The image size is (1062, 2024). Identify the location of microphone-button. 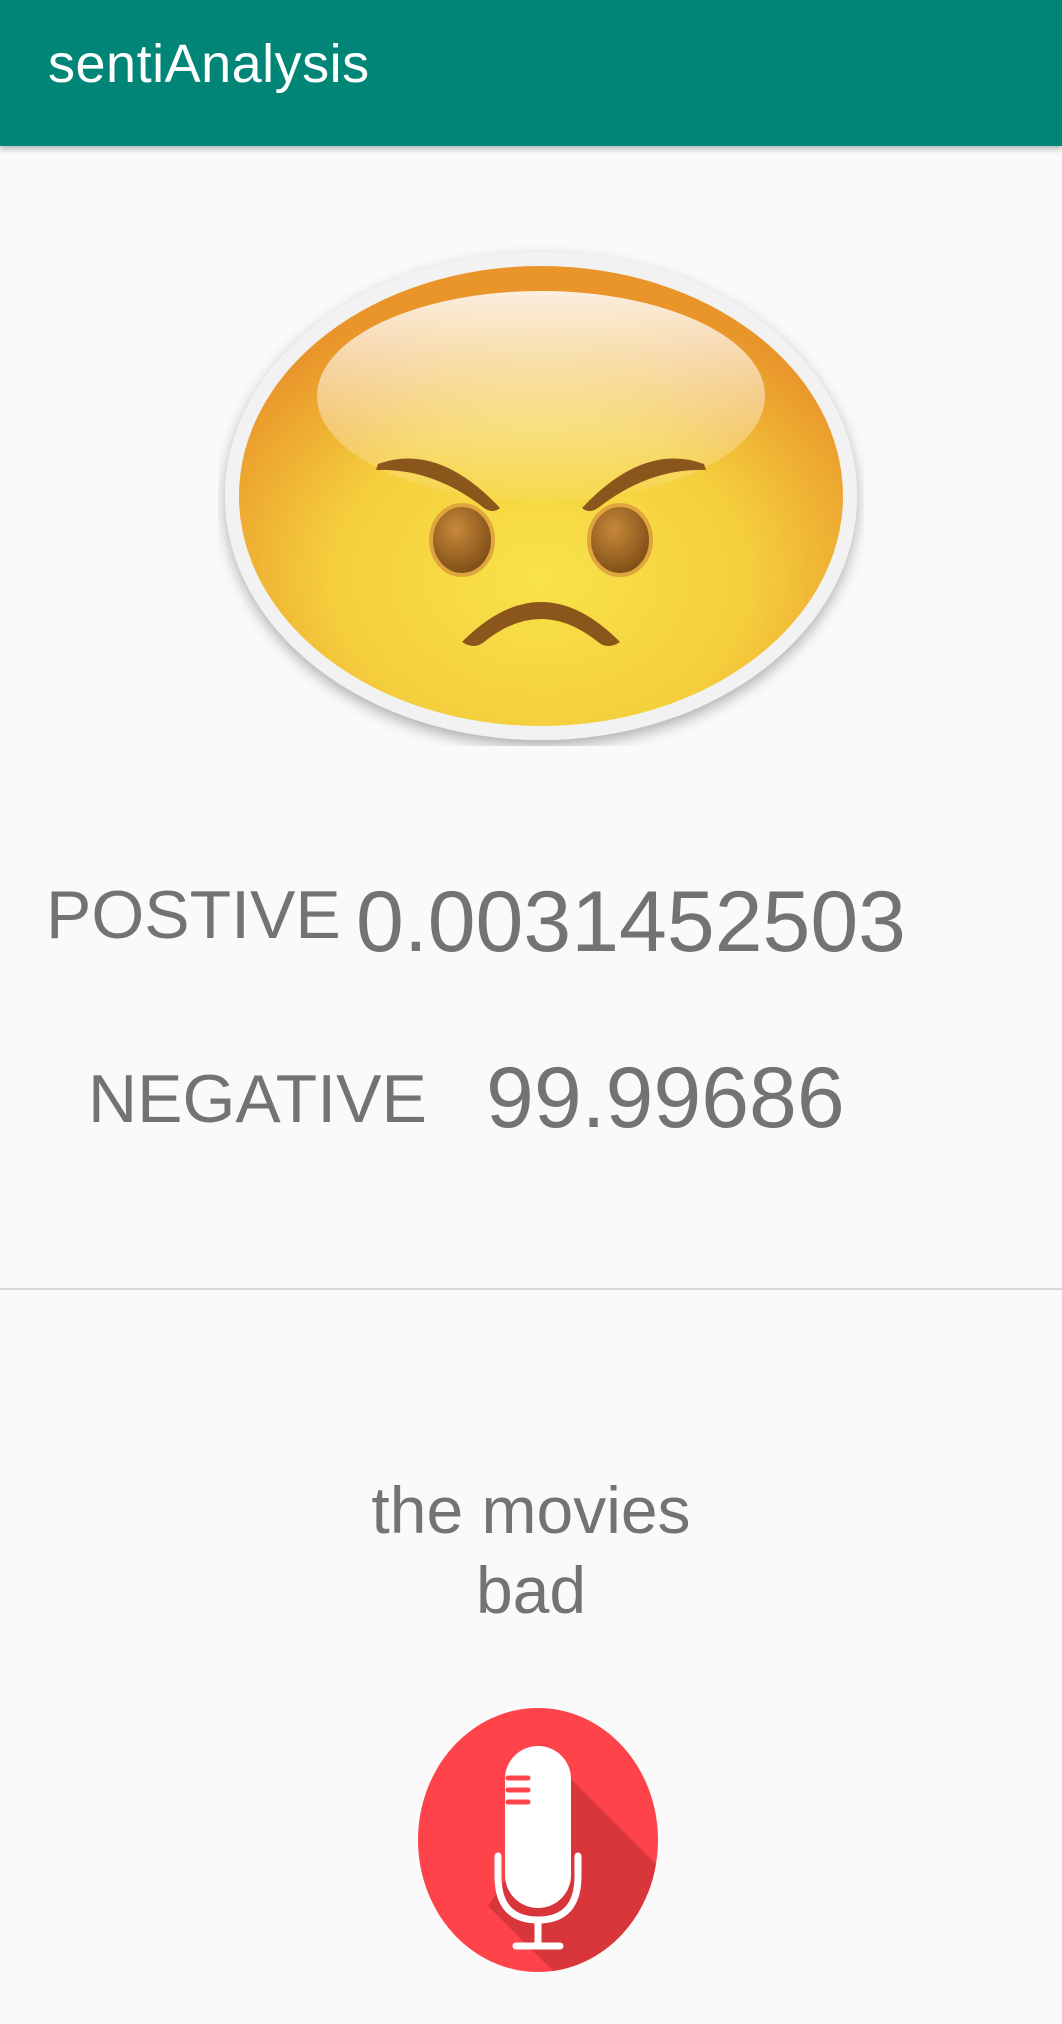
(538, 1840).